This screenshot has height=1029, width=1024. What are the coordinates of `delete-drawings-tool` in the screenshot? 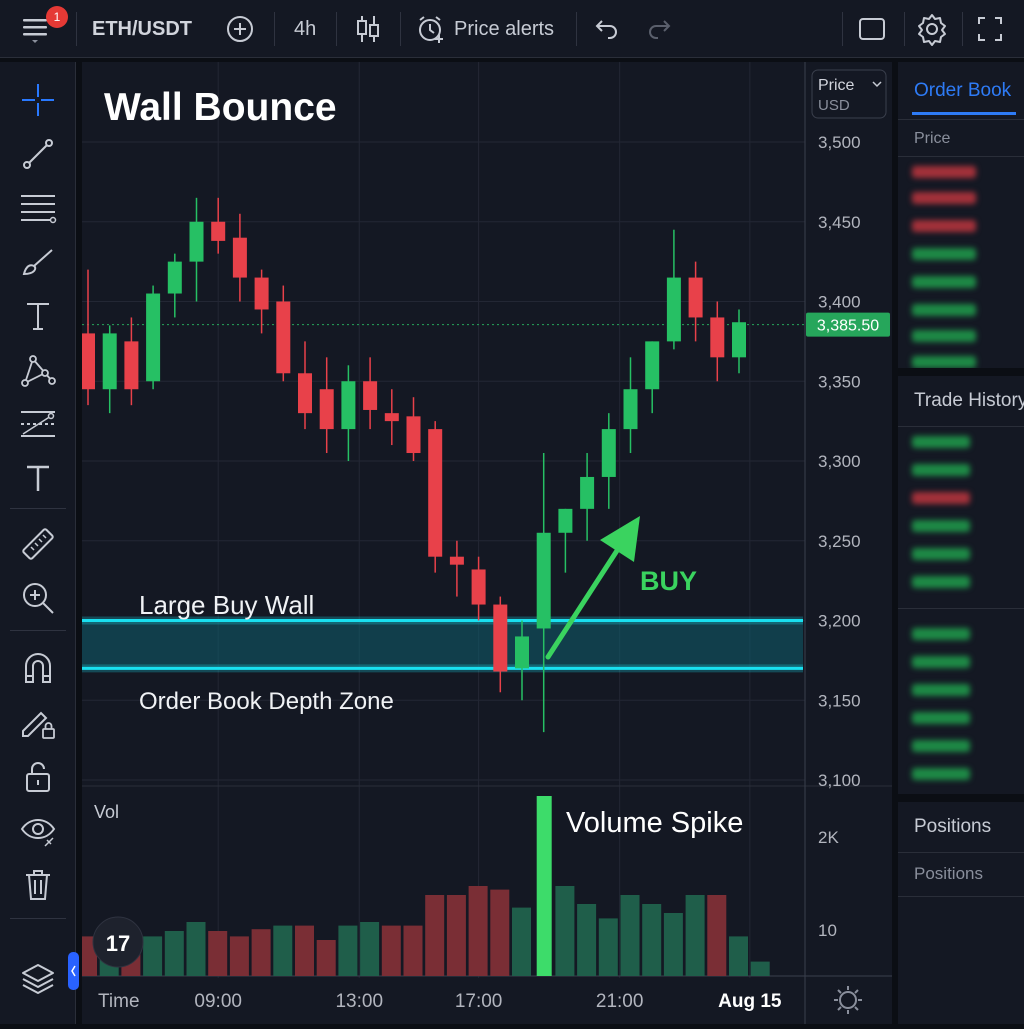 It's located at (38, 884).